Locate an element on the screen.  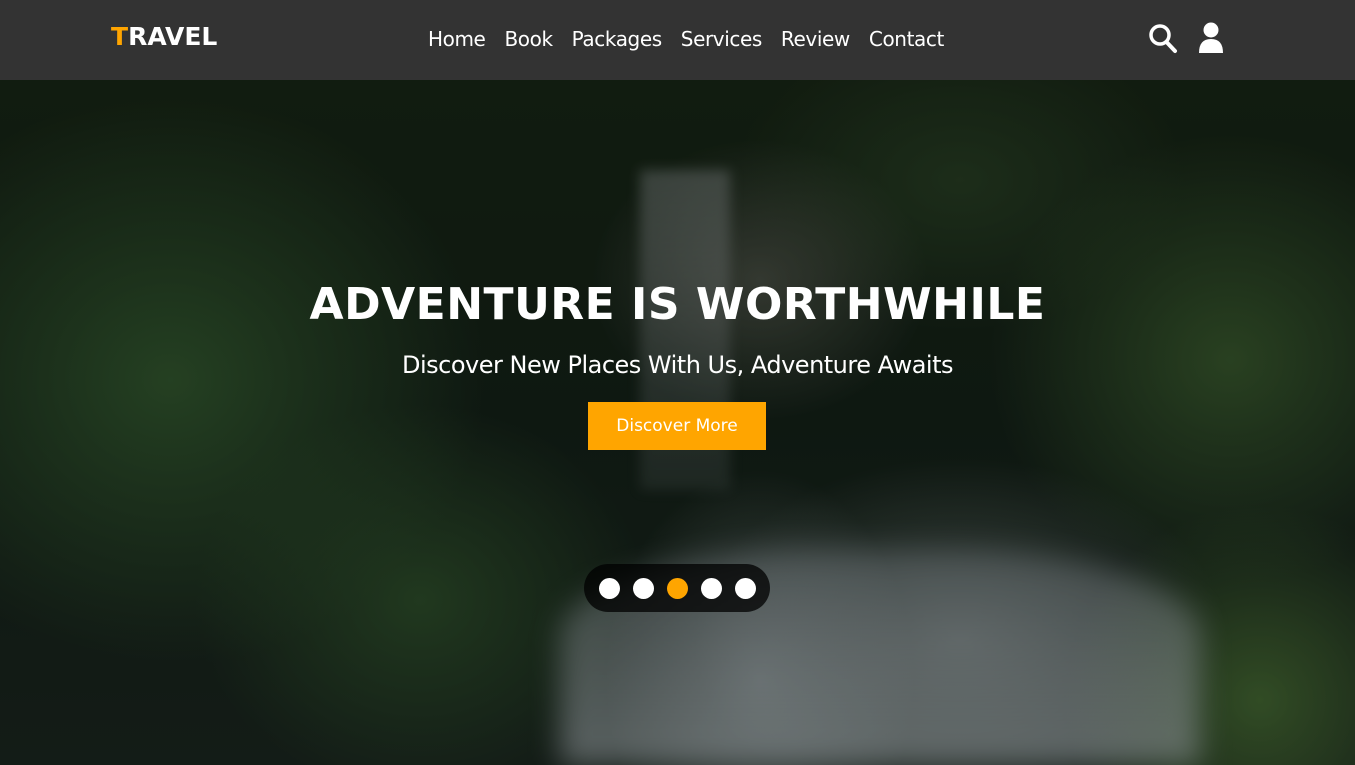
nav-packages: Packages is located at coordinates (617, 39).